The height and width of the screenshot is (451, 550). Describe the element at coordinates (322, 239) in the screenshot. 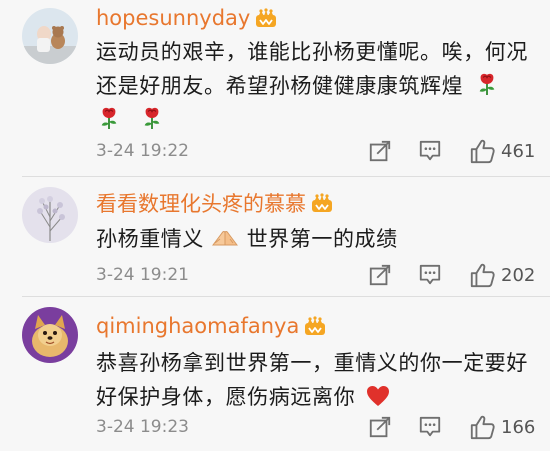

I see `comment-text-part: 世界第一的成绩` at that location.